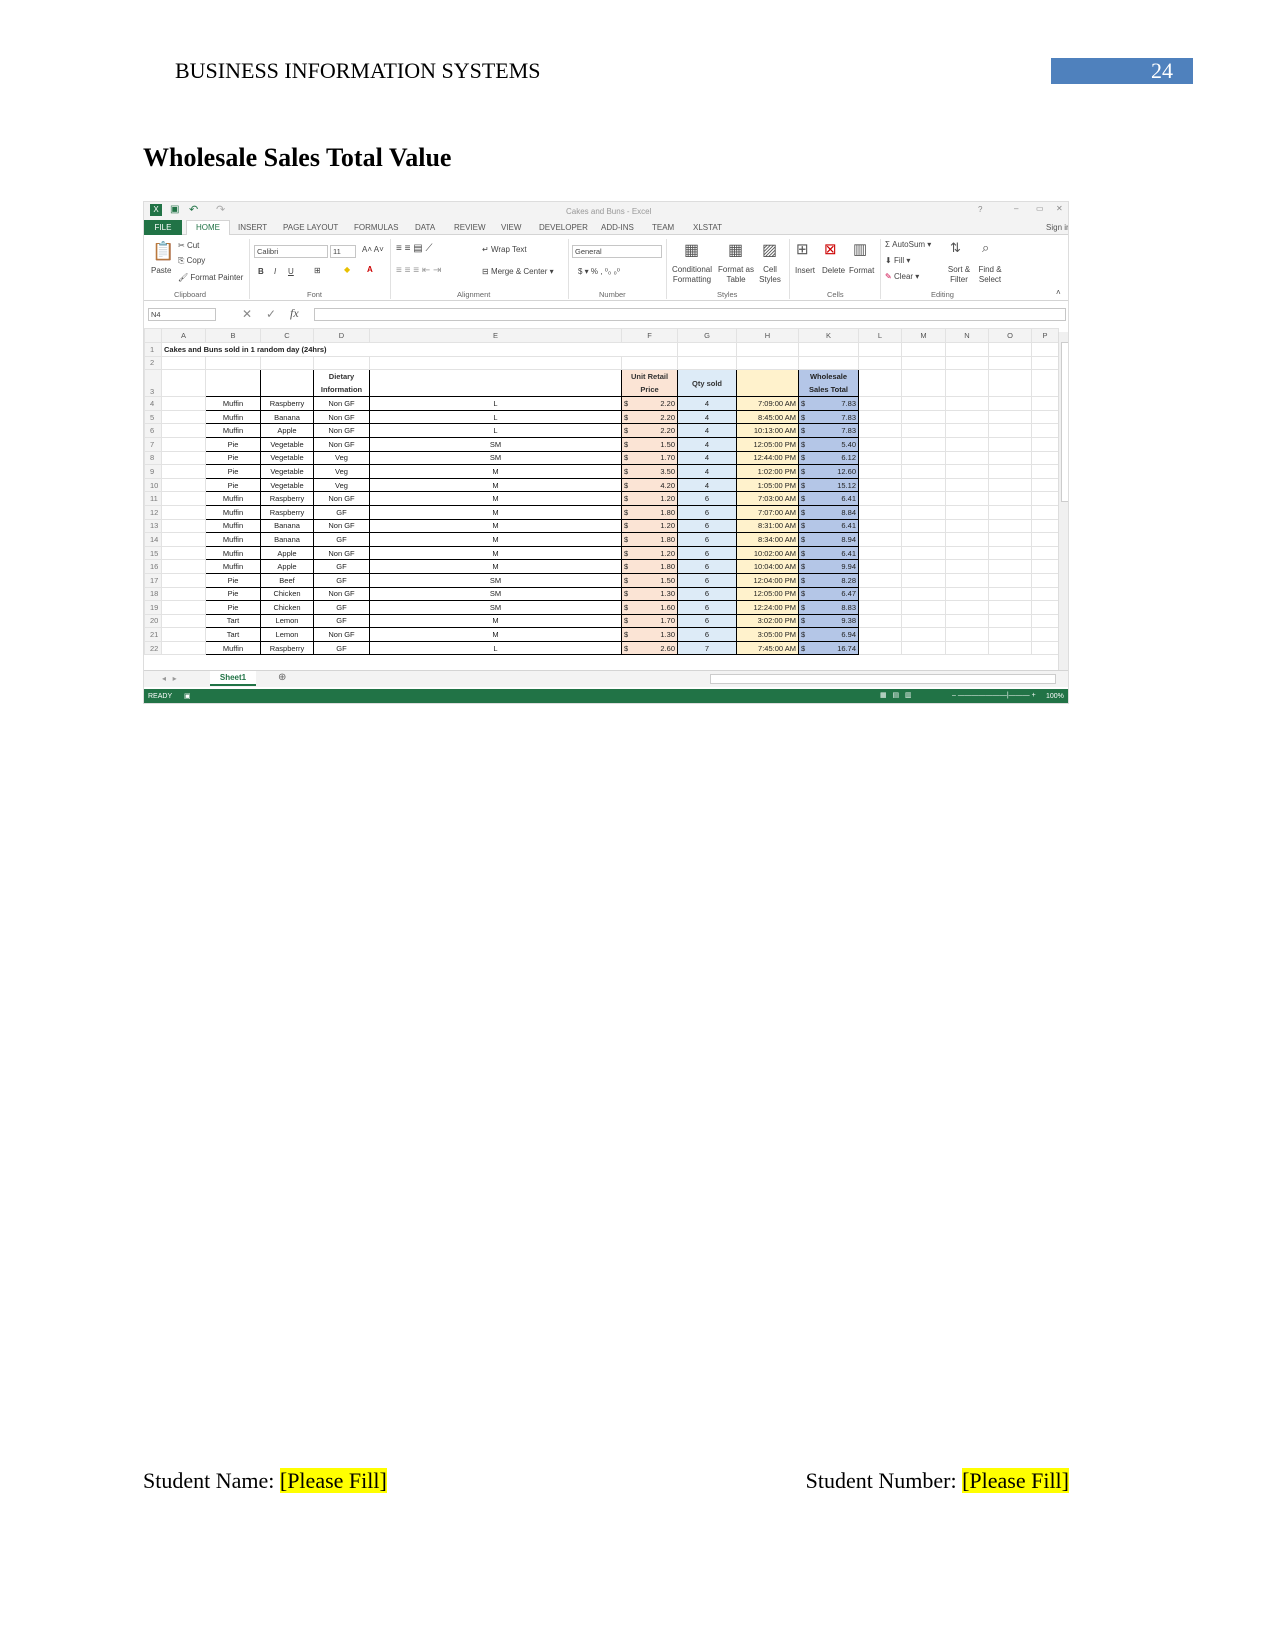 This screenshot has height=1651, width=1275. Describe the element at coordinates (287, 335) in the screenshot. I see `column-header: C` at that location.